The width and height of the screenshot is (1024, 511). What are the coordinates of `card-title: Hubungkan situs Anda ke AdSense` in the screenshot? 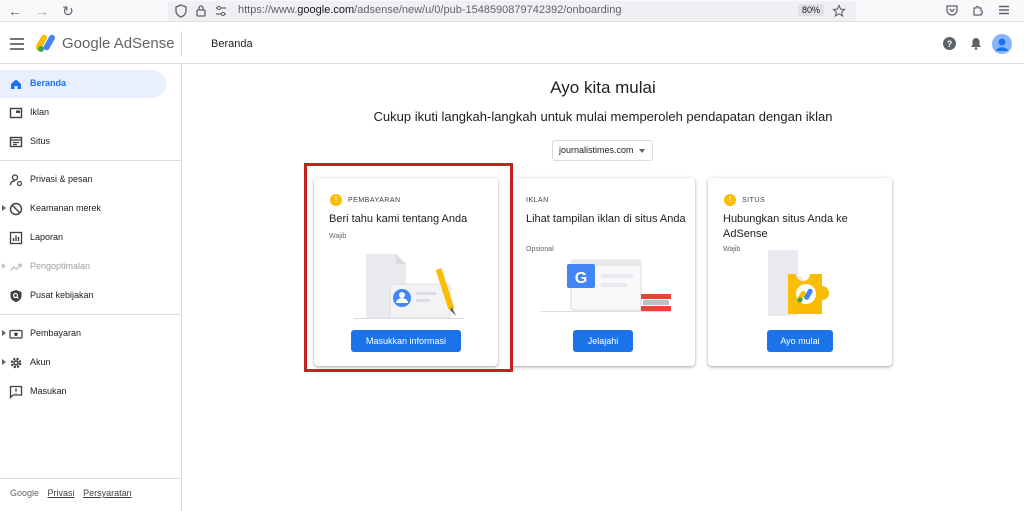 It's located at (785, 226).